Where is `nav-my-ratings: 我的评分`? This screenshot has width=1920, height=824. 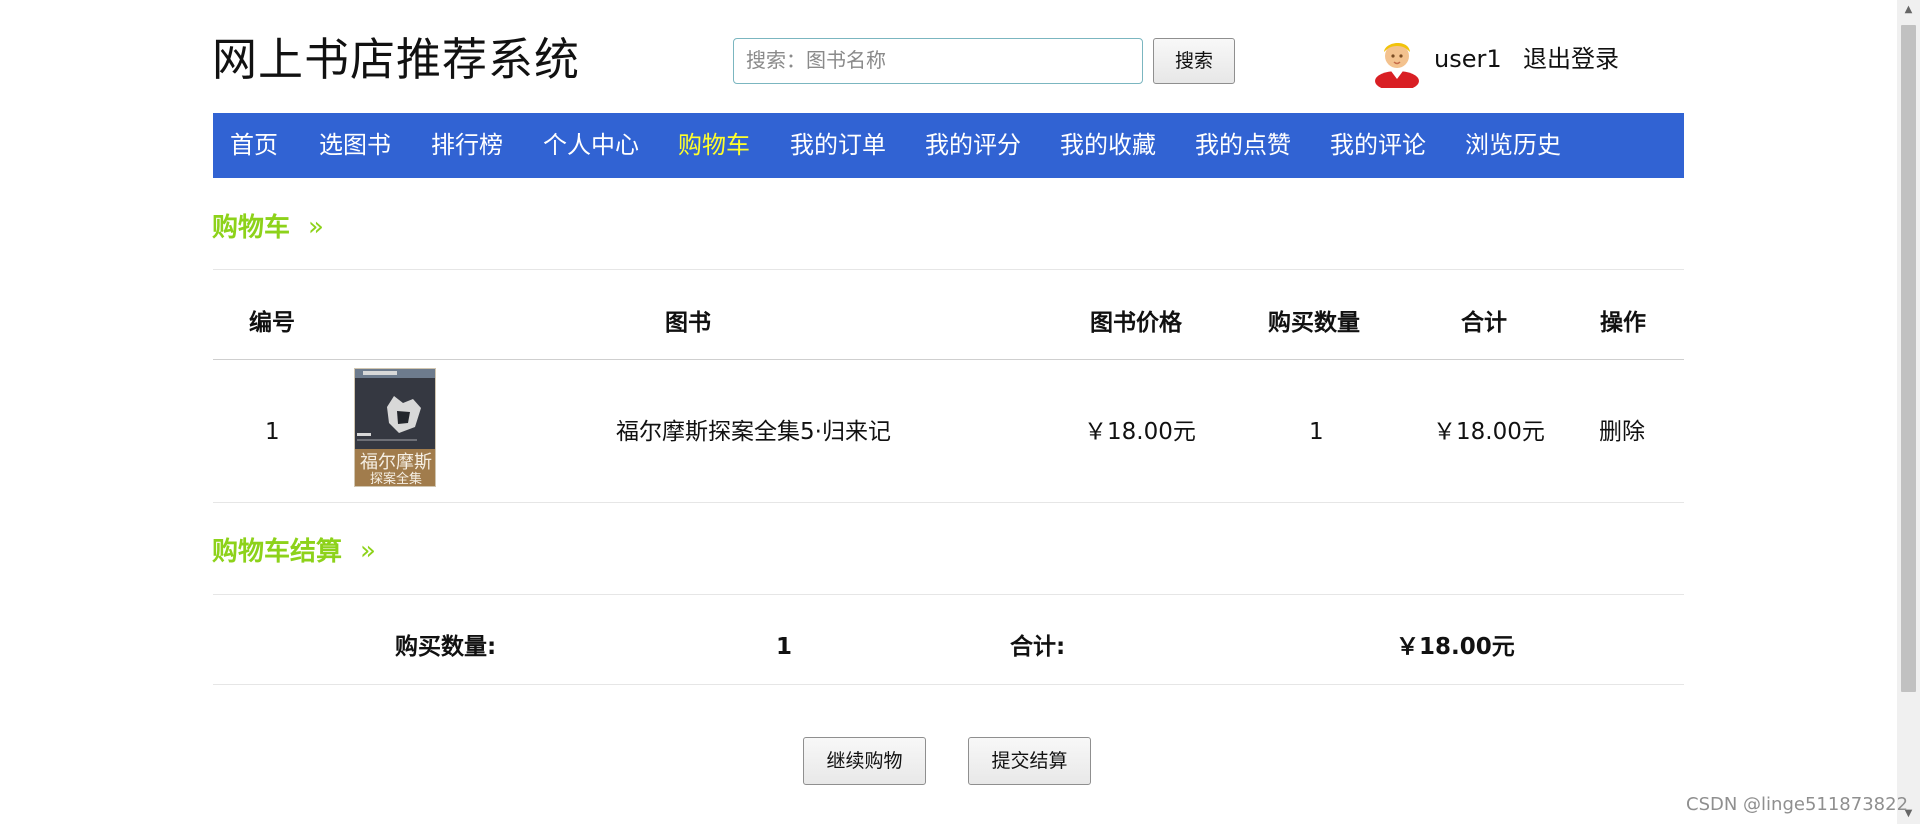 nav-my-ratings: 我的评分 is located at coordinates (973, 145).